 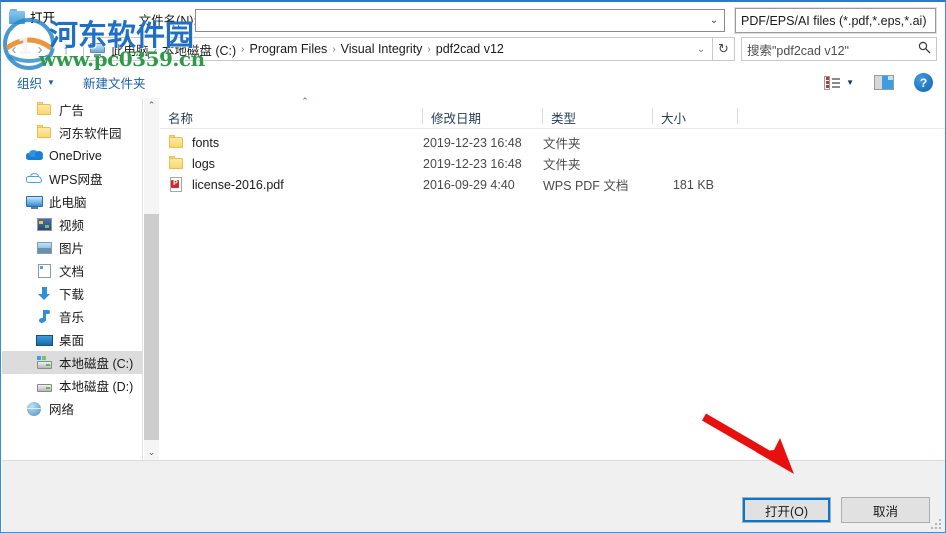 I want to click on sidebar-item-13: 网络, so click(x=72, y=408).